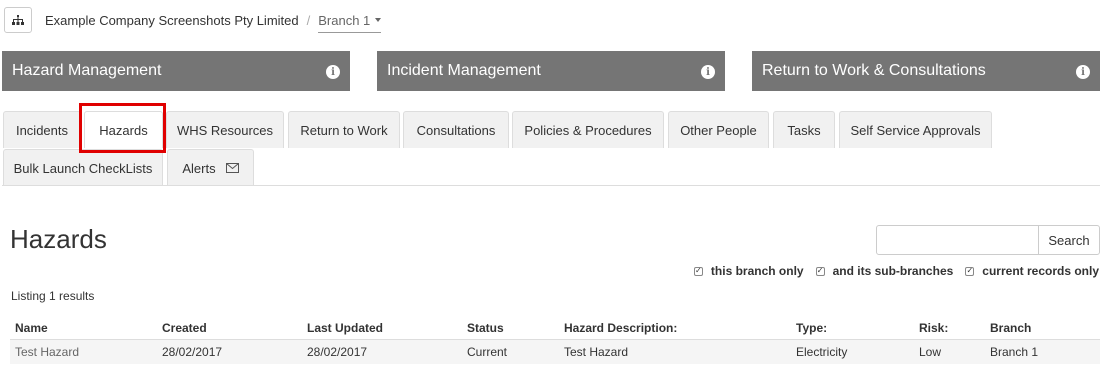 Image resolution: width=1103 pixels, height=369 pixels. I want to click on cell-branch: Branch 1, so click(1014, 352).